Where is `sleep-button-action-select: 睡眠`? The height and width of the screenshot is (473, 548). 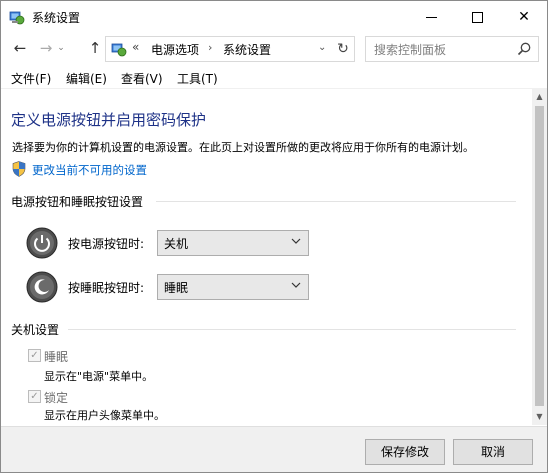 sleep-button-action-select: 睡眠 is located at coordinates (233, 287).